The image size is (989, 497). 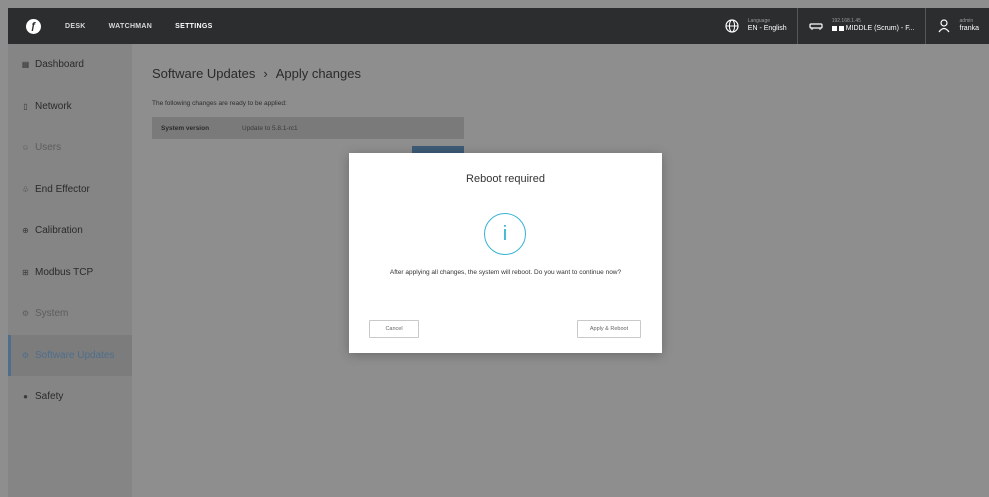 I want to click on system-icon: ⚙, so click(x=25, y=314).